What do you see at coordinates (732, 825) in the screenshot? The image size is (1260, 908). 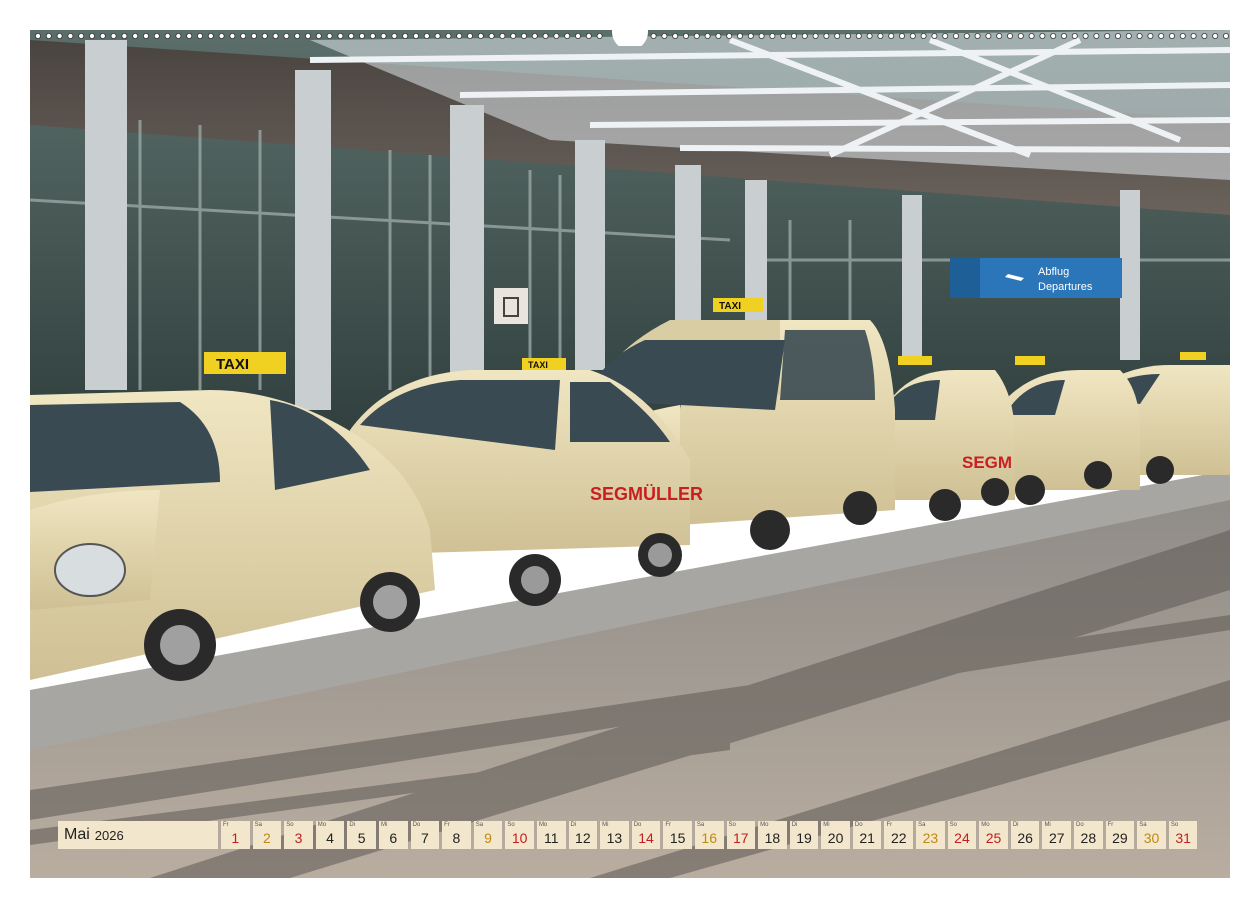 I see `day-weekday: So` at bounding box center [732, 825].